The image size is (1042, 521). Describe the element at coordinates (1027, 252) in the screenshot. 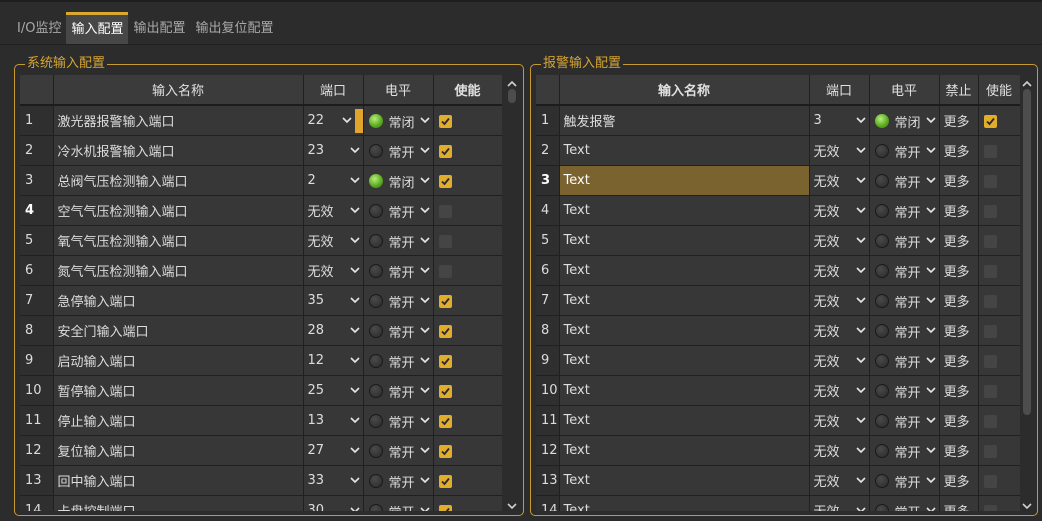

I see `scroll-thumb` at that location.